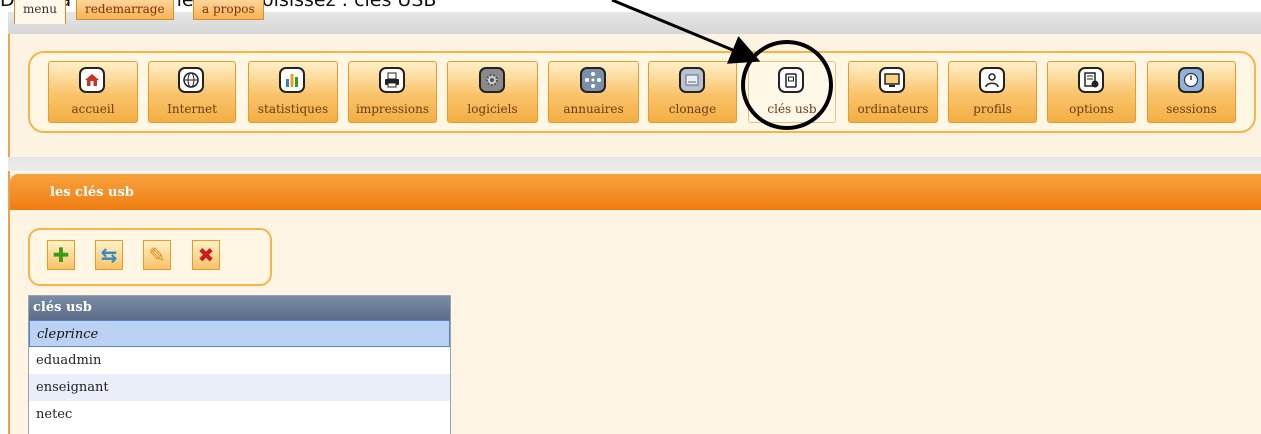 The width and height of the screenshot is (1261, 434). What do you see at coordinates (239, 414) in the screenshot?
I see `list-item: netec` at bounding box center [239, 414].